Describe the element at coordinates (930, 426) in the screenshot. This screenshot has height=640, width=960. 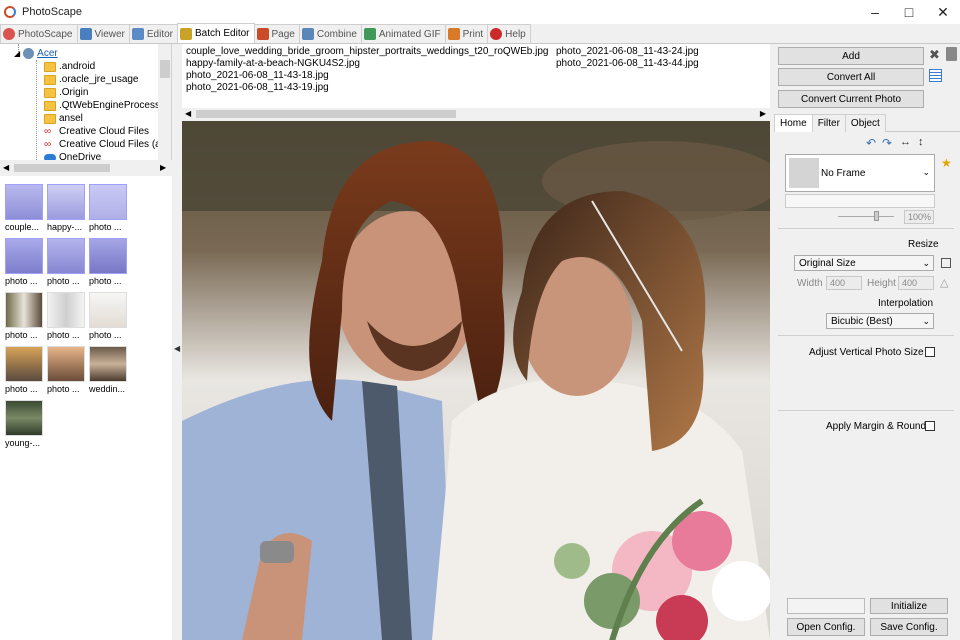
I see `apply-margin-checkbox` at that location.